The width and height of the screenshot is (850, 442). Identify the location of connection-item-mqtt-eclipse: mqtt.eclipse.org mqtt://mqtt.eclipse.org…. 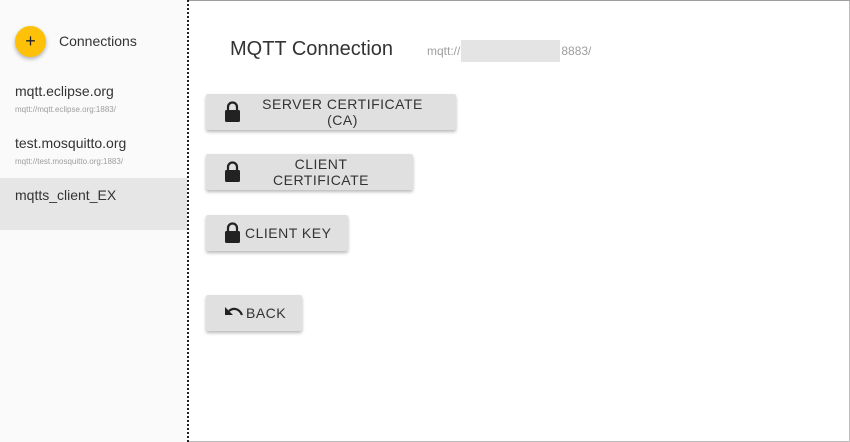
(93, 100).